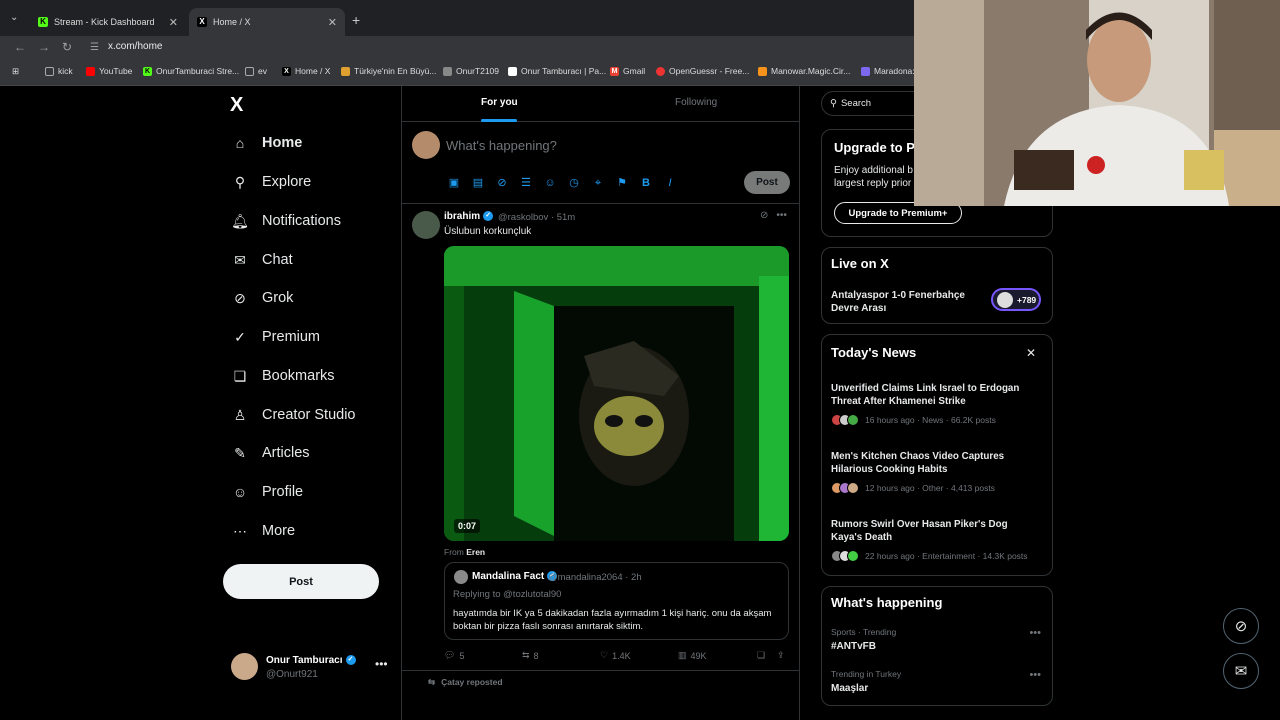  I want to click on reply-icon: 💬︎, so click(450, 655).